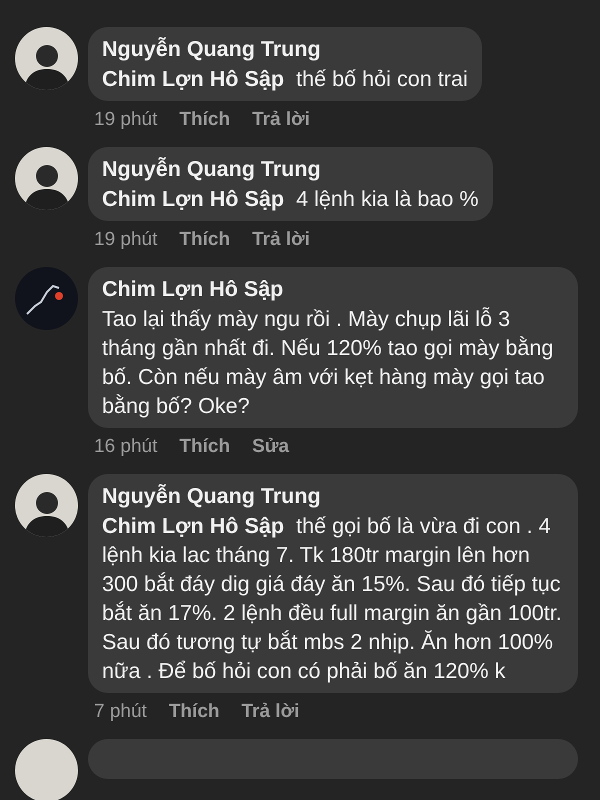 This screenshot has height=800, width=600. Describe the element at coordinates (328, 362) in the screenshot. I see `comment-text: Tao lại thấy mày ngu rồi . Mày chụp lãi lỗ 3 tháng gần nhất đi. Nếu 120% tao gọi mày bằng bố. Còn nếu mày âm với kẹt hàng mày gọi tao bằng bố? Oke?` at that location.